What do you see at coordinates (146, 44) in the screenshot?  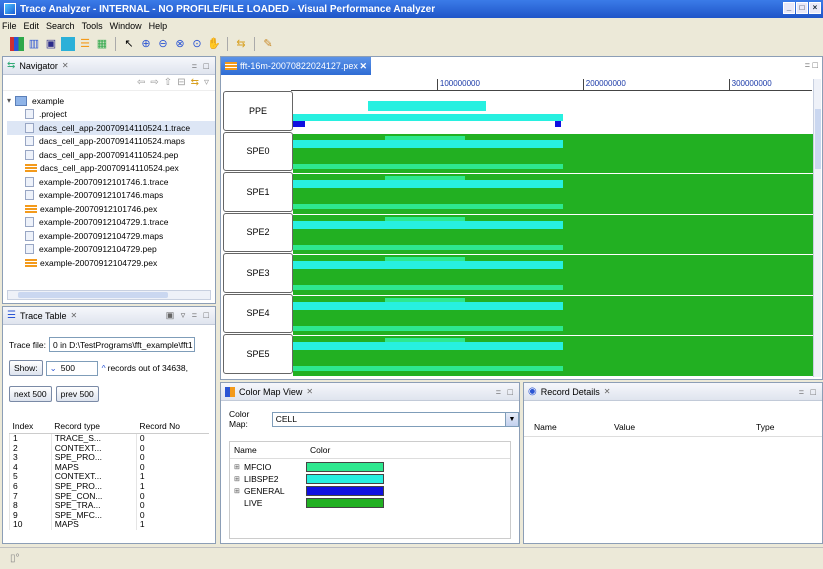 I see `zoom-in-icon: ⊕` at bounding box center [146, 44].